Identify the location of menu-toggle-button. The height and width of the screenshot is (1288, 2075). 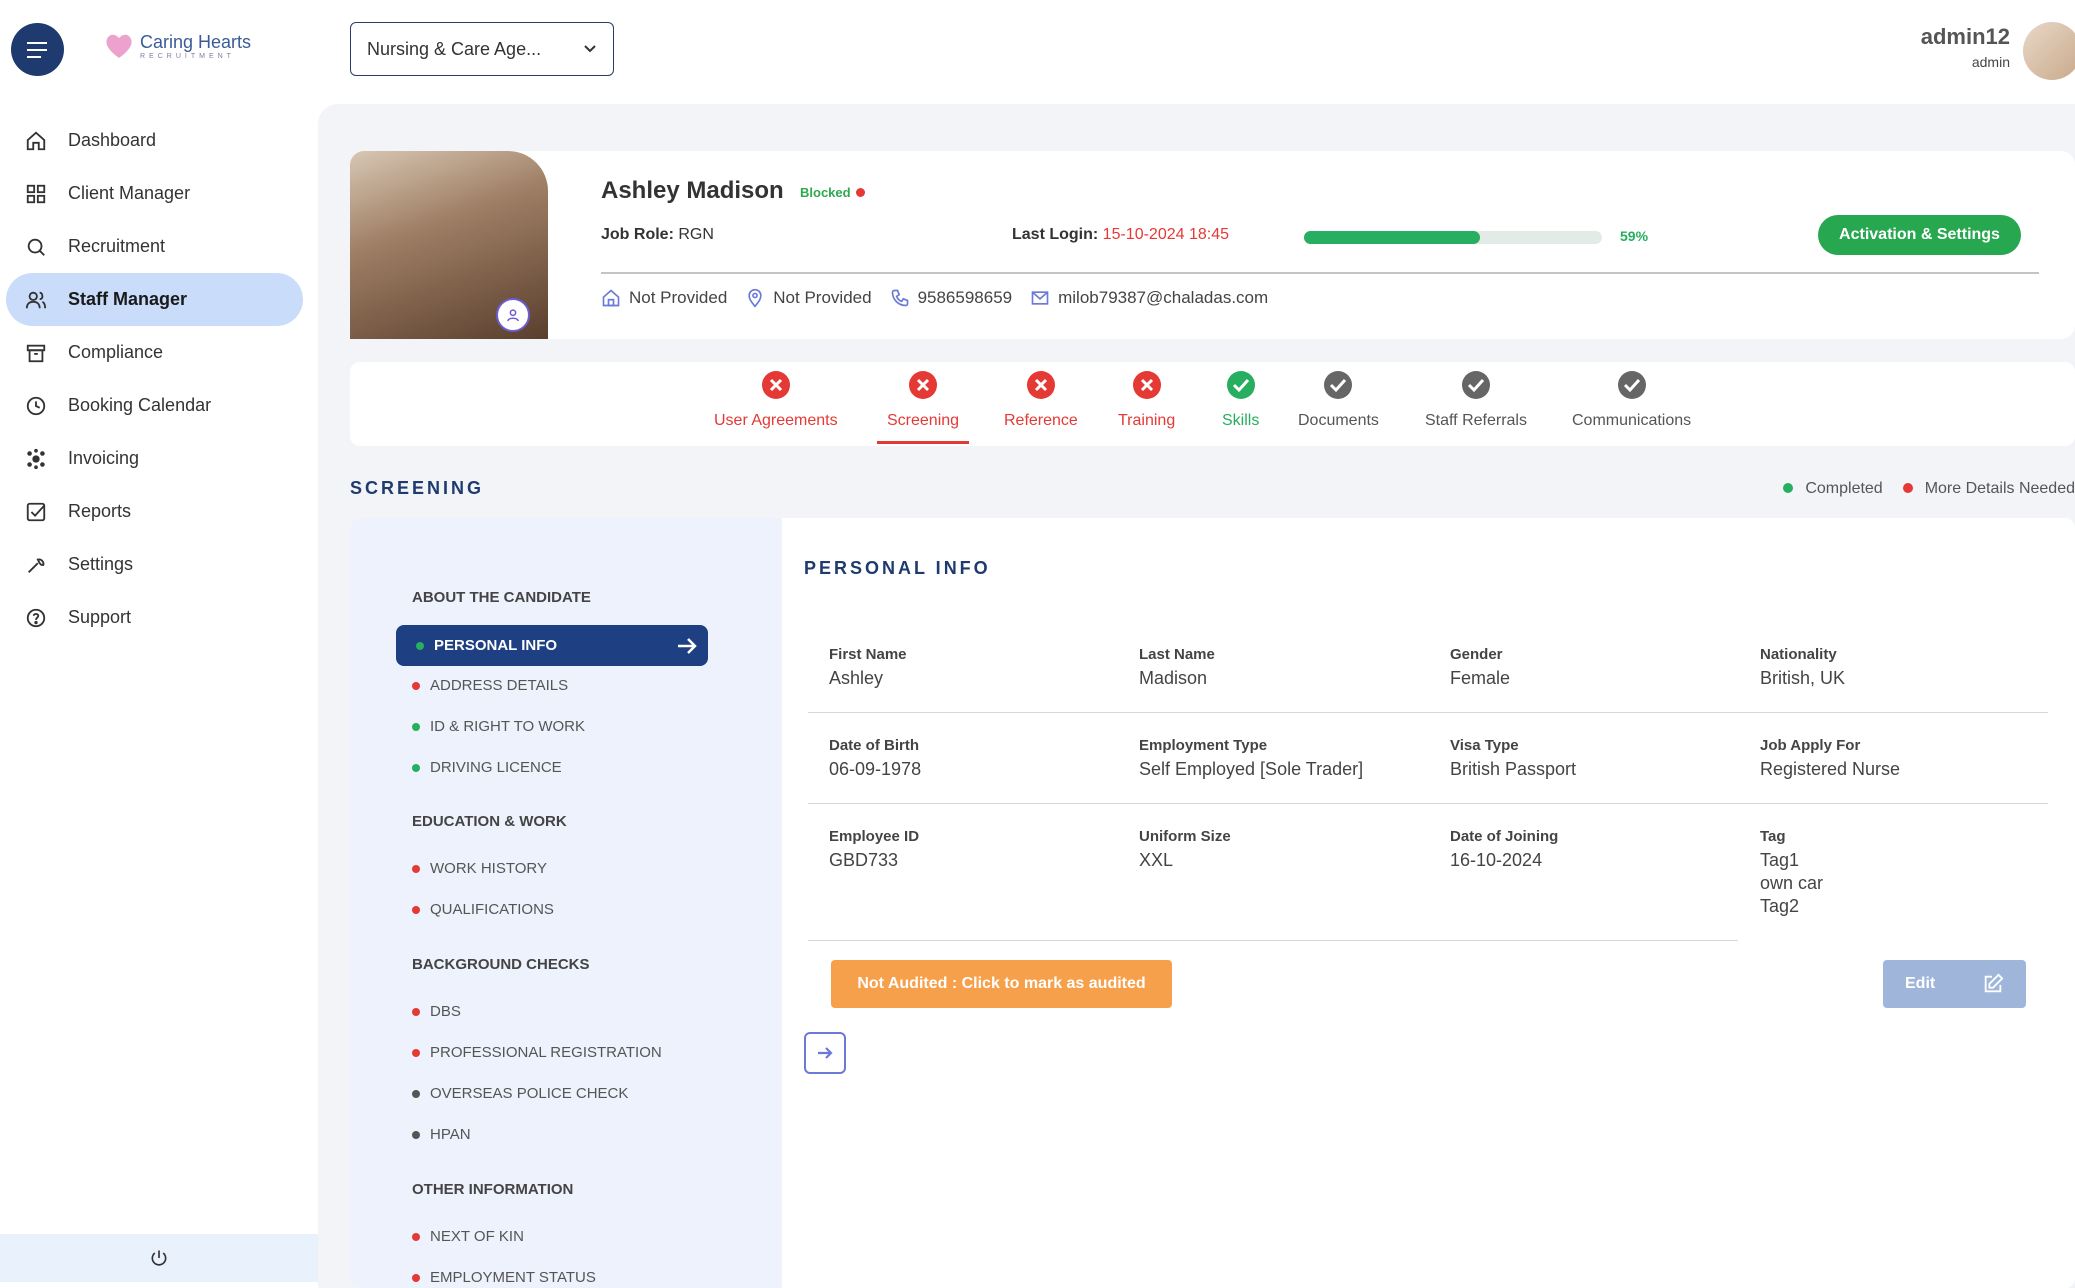
(37, 49).